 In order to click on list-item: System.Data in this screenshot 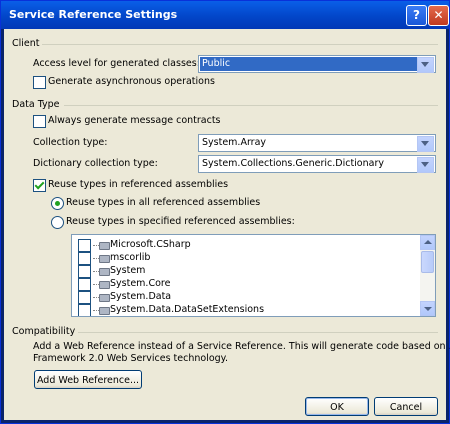, I will do `click(248, 297)`.